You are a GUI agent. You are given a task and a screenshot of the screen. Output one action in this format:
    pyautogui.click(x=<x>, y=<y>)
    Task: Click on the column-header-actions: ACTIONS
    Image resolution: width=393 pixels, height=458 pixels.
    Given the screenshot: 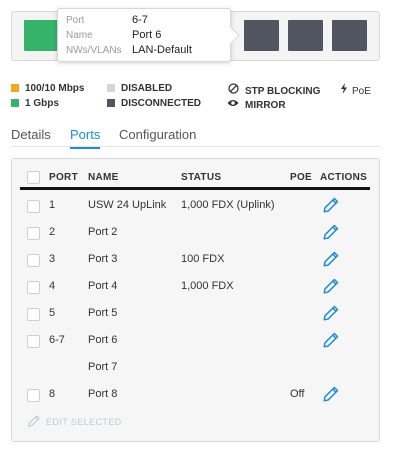 What is the action you would take?
    pyautogui.click(x=344, y=177)
    